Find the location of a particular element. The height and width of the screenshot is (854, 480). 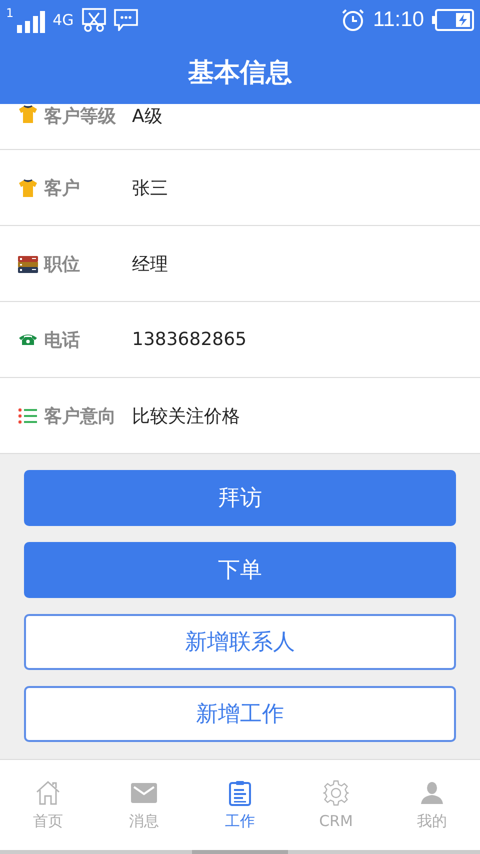

action-button: 拜访 is located at coordinates (240, 498).